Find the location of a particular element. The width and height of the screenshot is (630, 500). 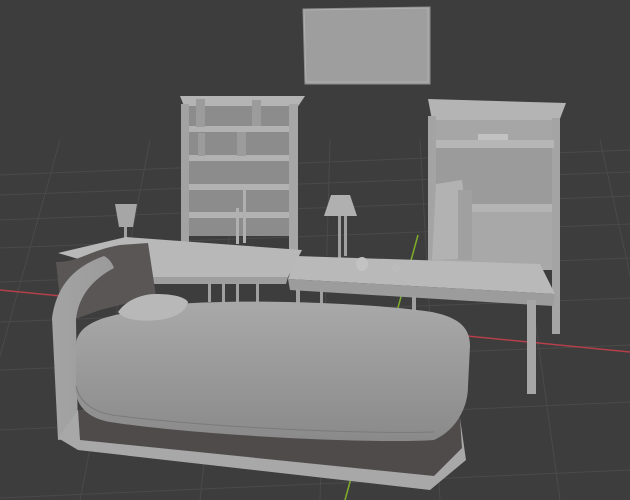

table-lamp is located at coordinates (126, 222).